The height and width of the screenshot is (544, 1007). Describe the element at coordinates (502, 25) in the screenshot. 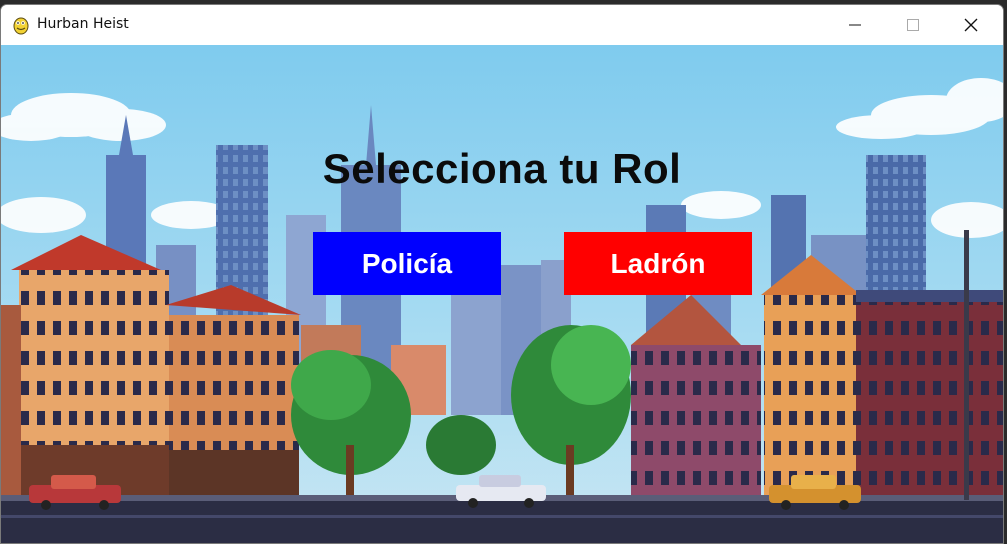

I see `title-bar: Hurban Heist` at that location.